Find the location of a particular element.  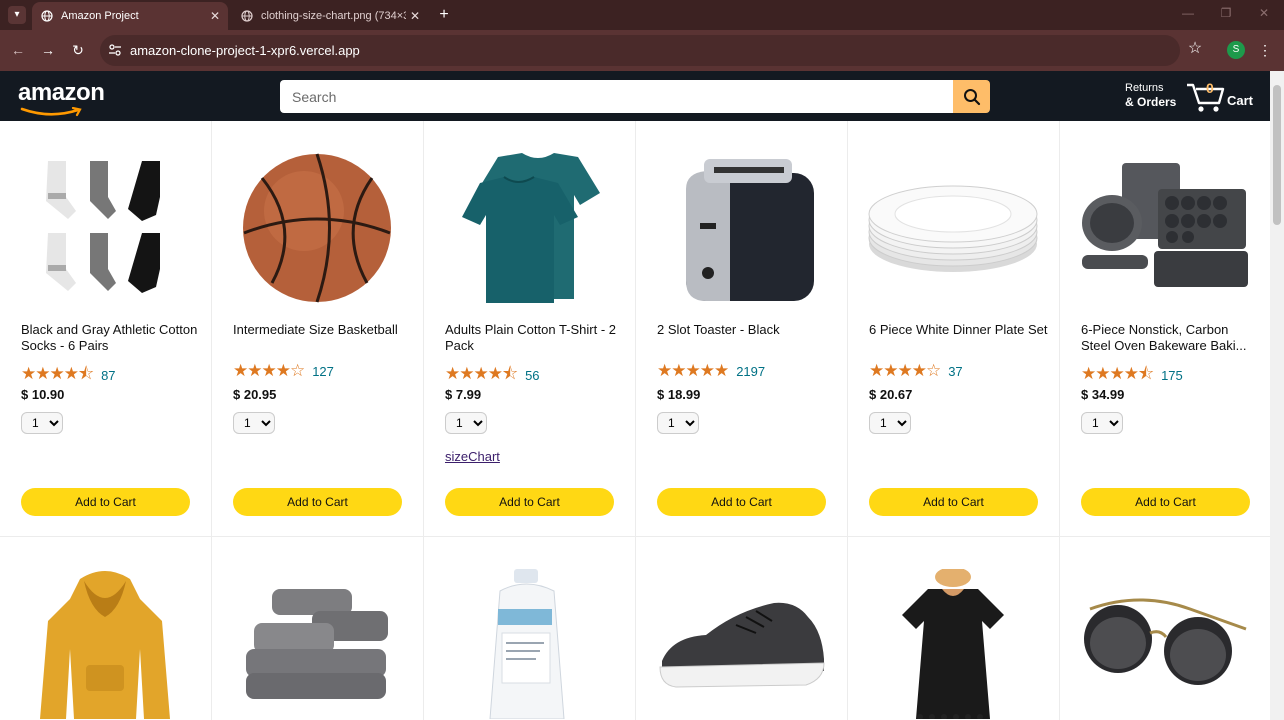

url-text: amazon-clone-project-1-xpr6.vercel.app is located at coordinates (245, 50).